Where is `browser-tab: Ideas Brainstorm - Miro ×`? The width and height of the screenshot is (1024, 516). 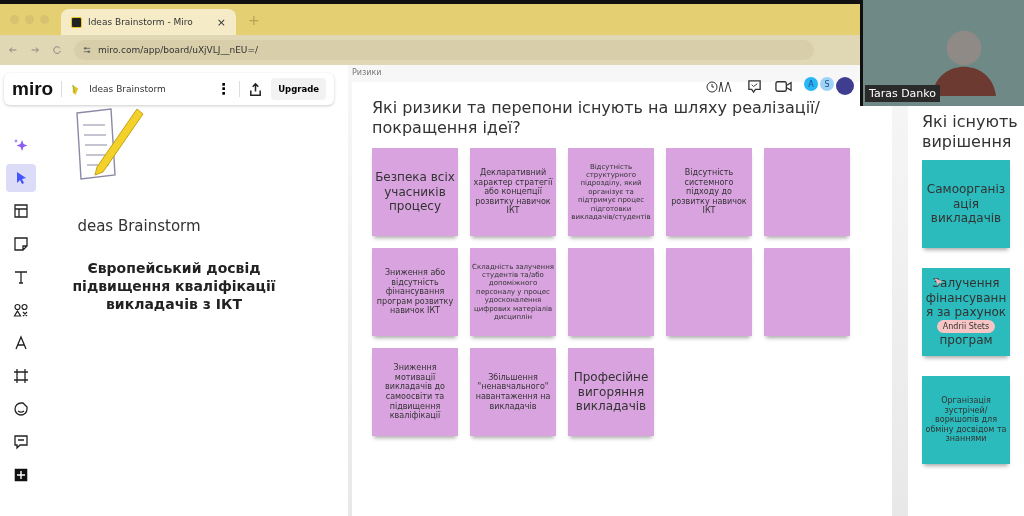 browser-tab: Ideas Brainstorm - Miro × is located at coordinates (148, 22).